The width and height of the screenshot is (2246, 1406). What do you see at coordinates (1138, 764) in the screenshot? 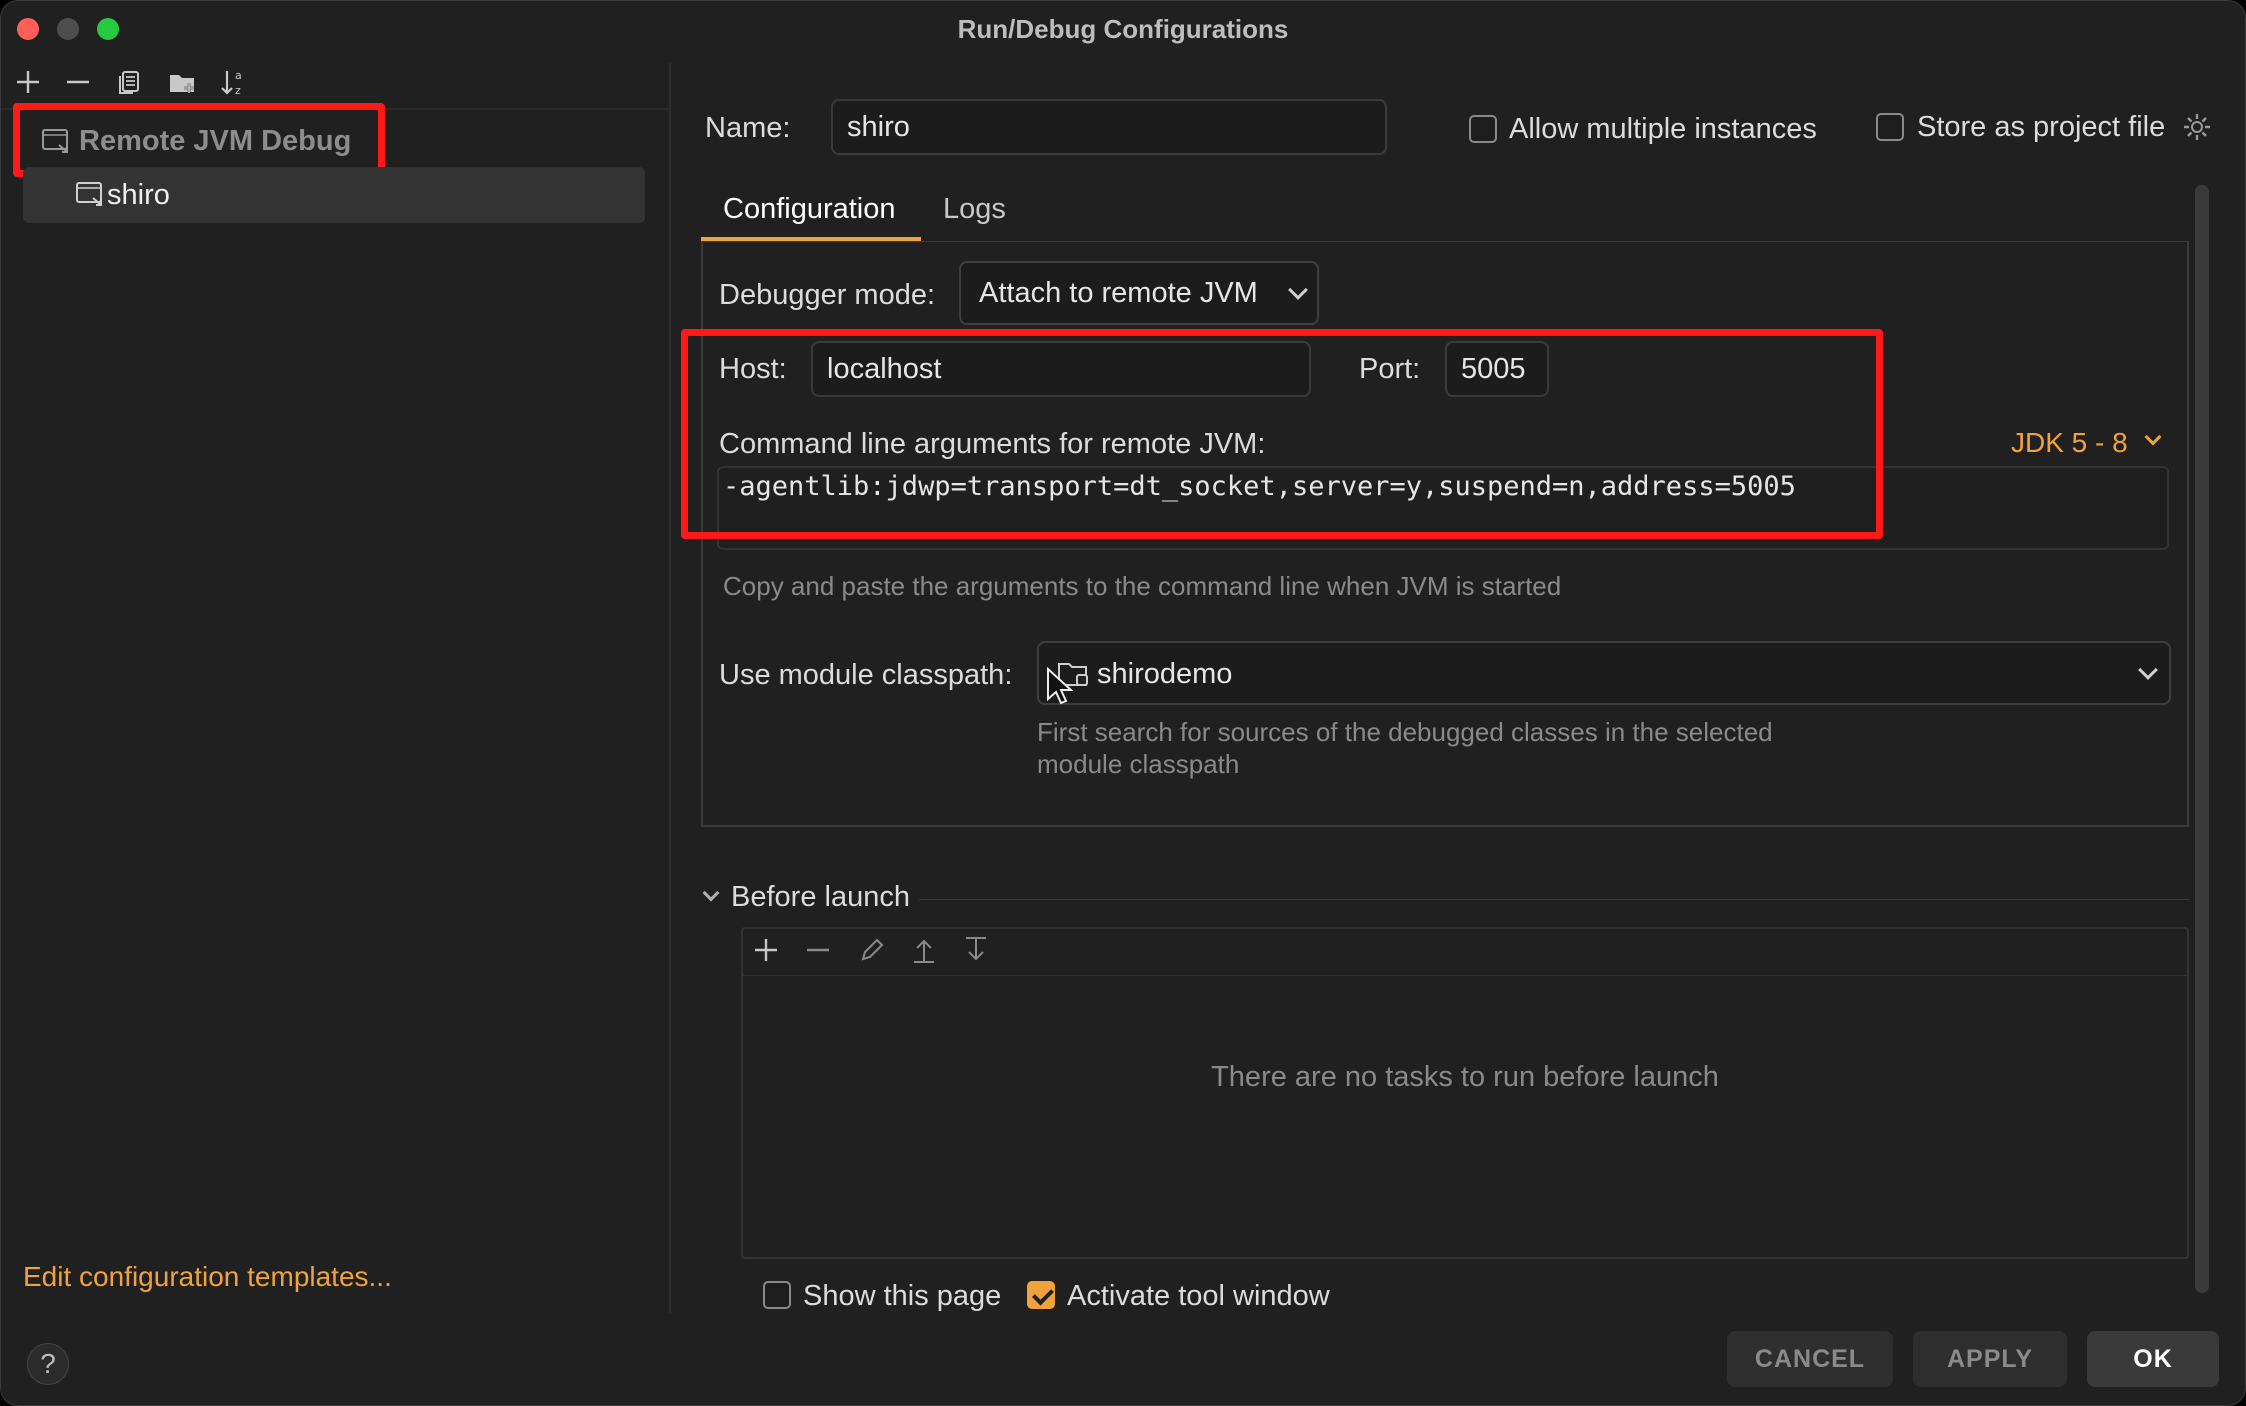
I see `module-hint-line-2: module classpath` at bounding box center [1138, 764].